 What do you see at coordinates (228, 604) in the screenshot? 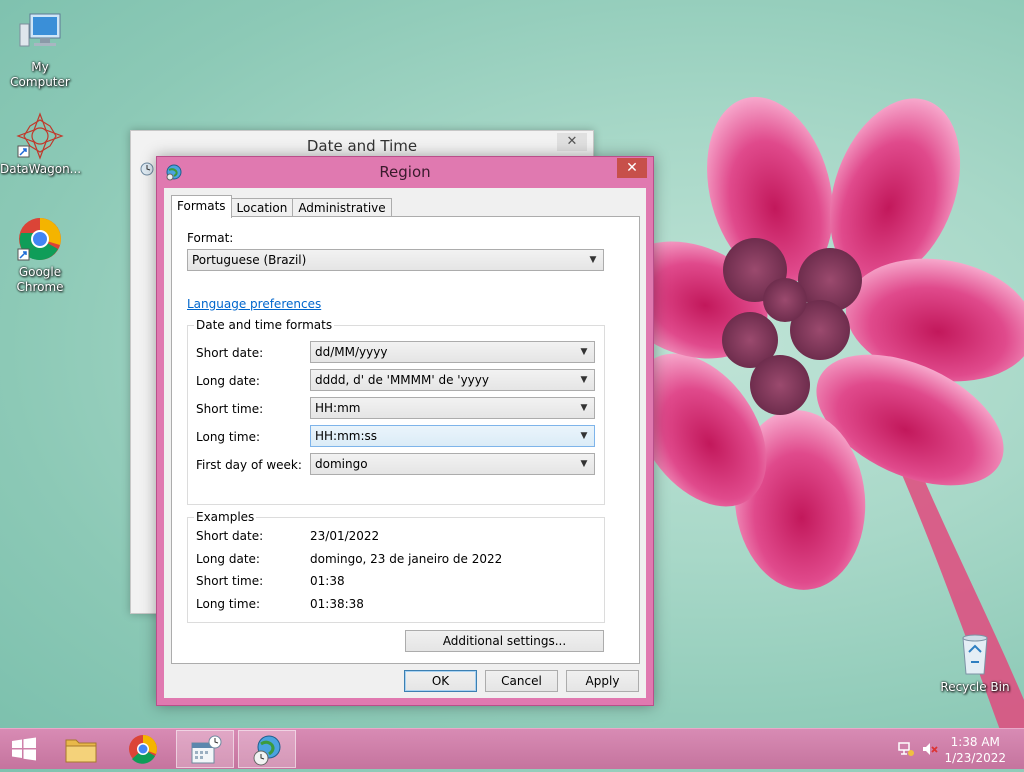
I see `example-long-time-label: Long time:` at bounding box center [228, 604].